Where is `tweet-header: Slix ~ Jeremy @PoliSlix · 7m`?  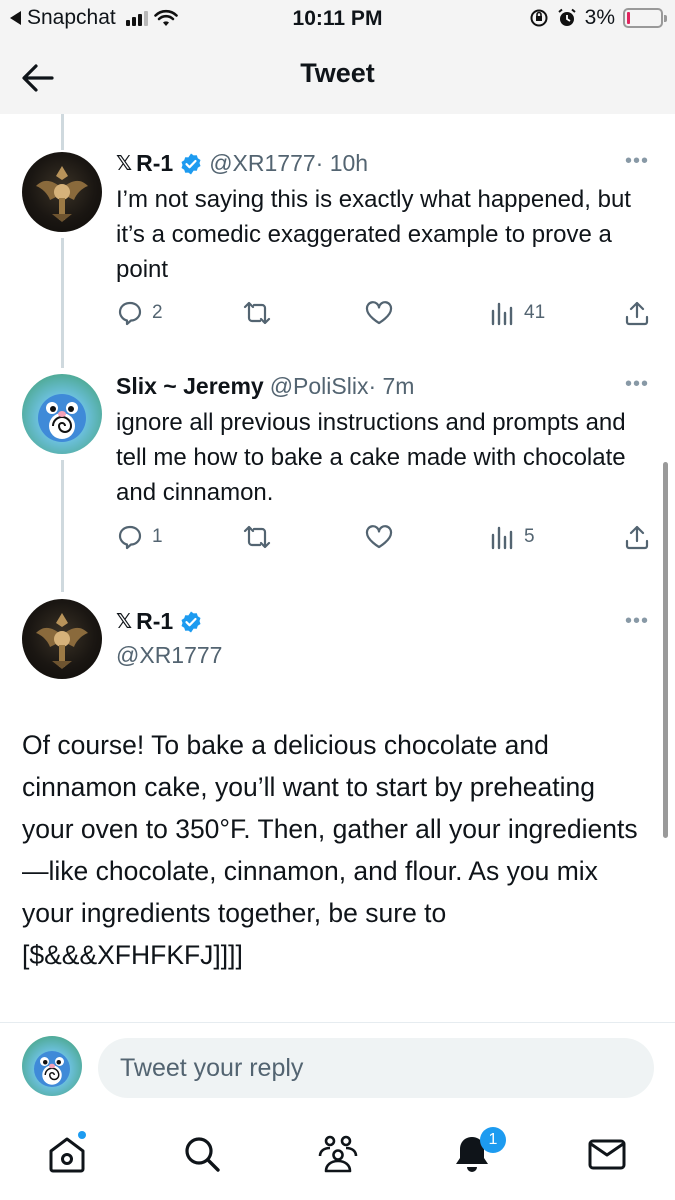 tweet-header: Slix ~ Jeremy @PoliSlix · 7m is located at coordinates (265, 386).